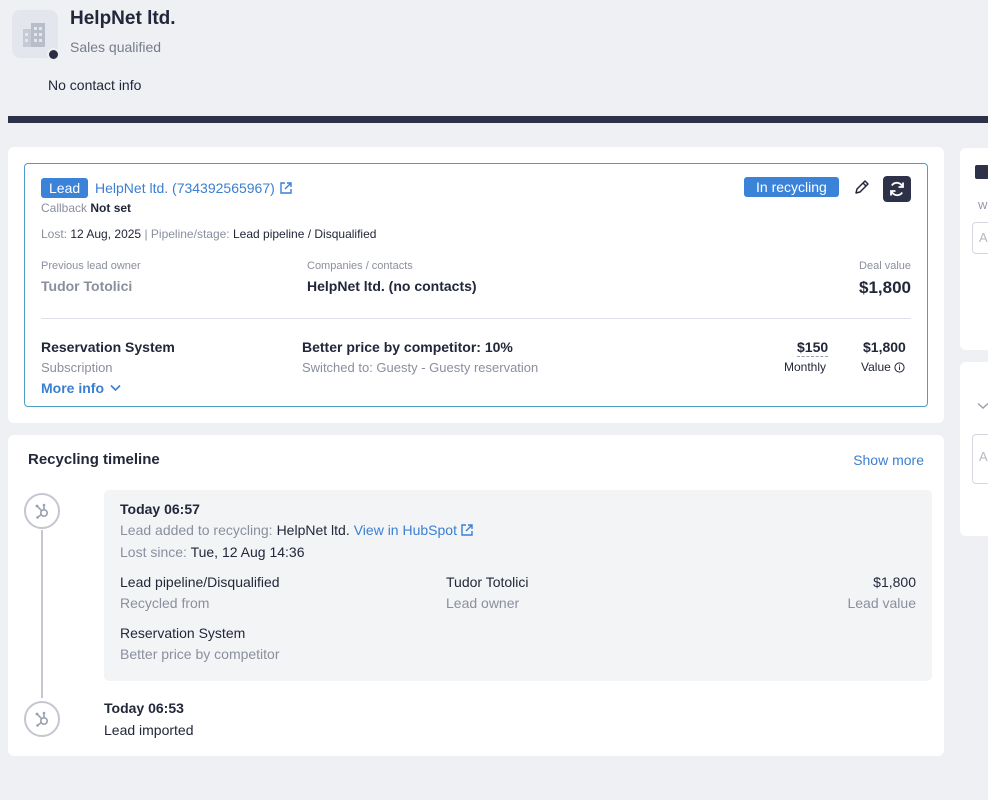  I want to click on added-label: Lead added to recycling:, so click(196, 530).